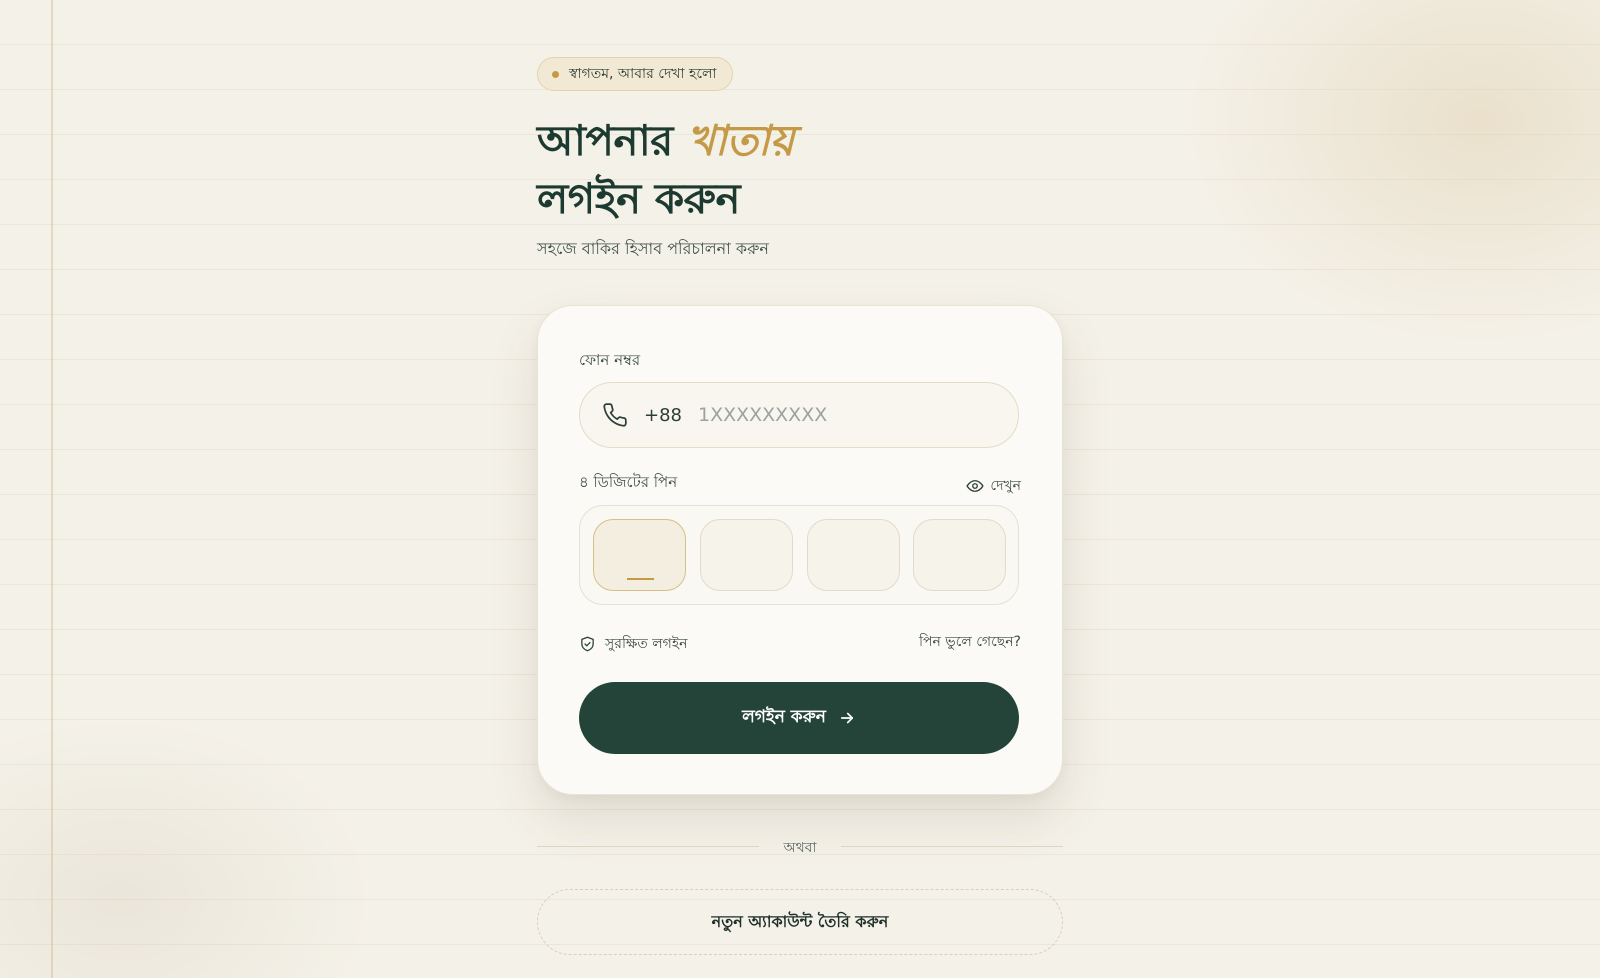 Image resolution: width=1600 pixels, height=978 pixels. Describe the element at coordinates (952, 846) in the screenshot. I see `divider-line-right` at that location.